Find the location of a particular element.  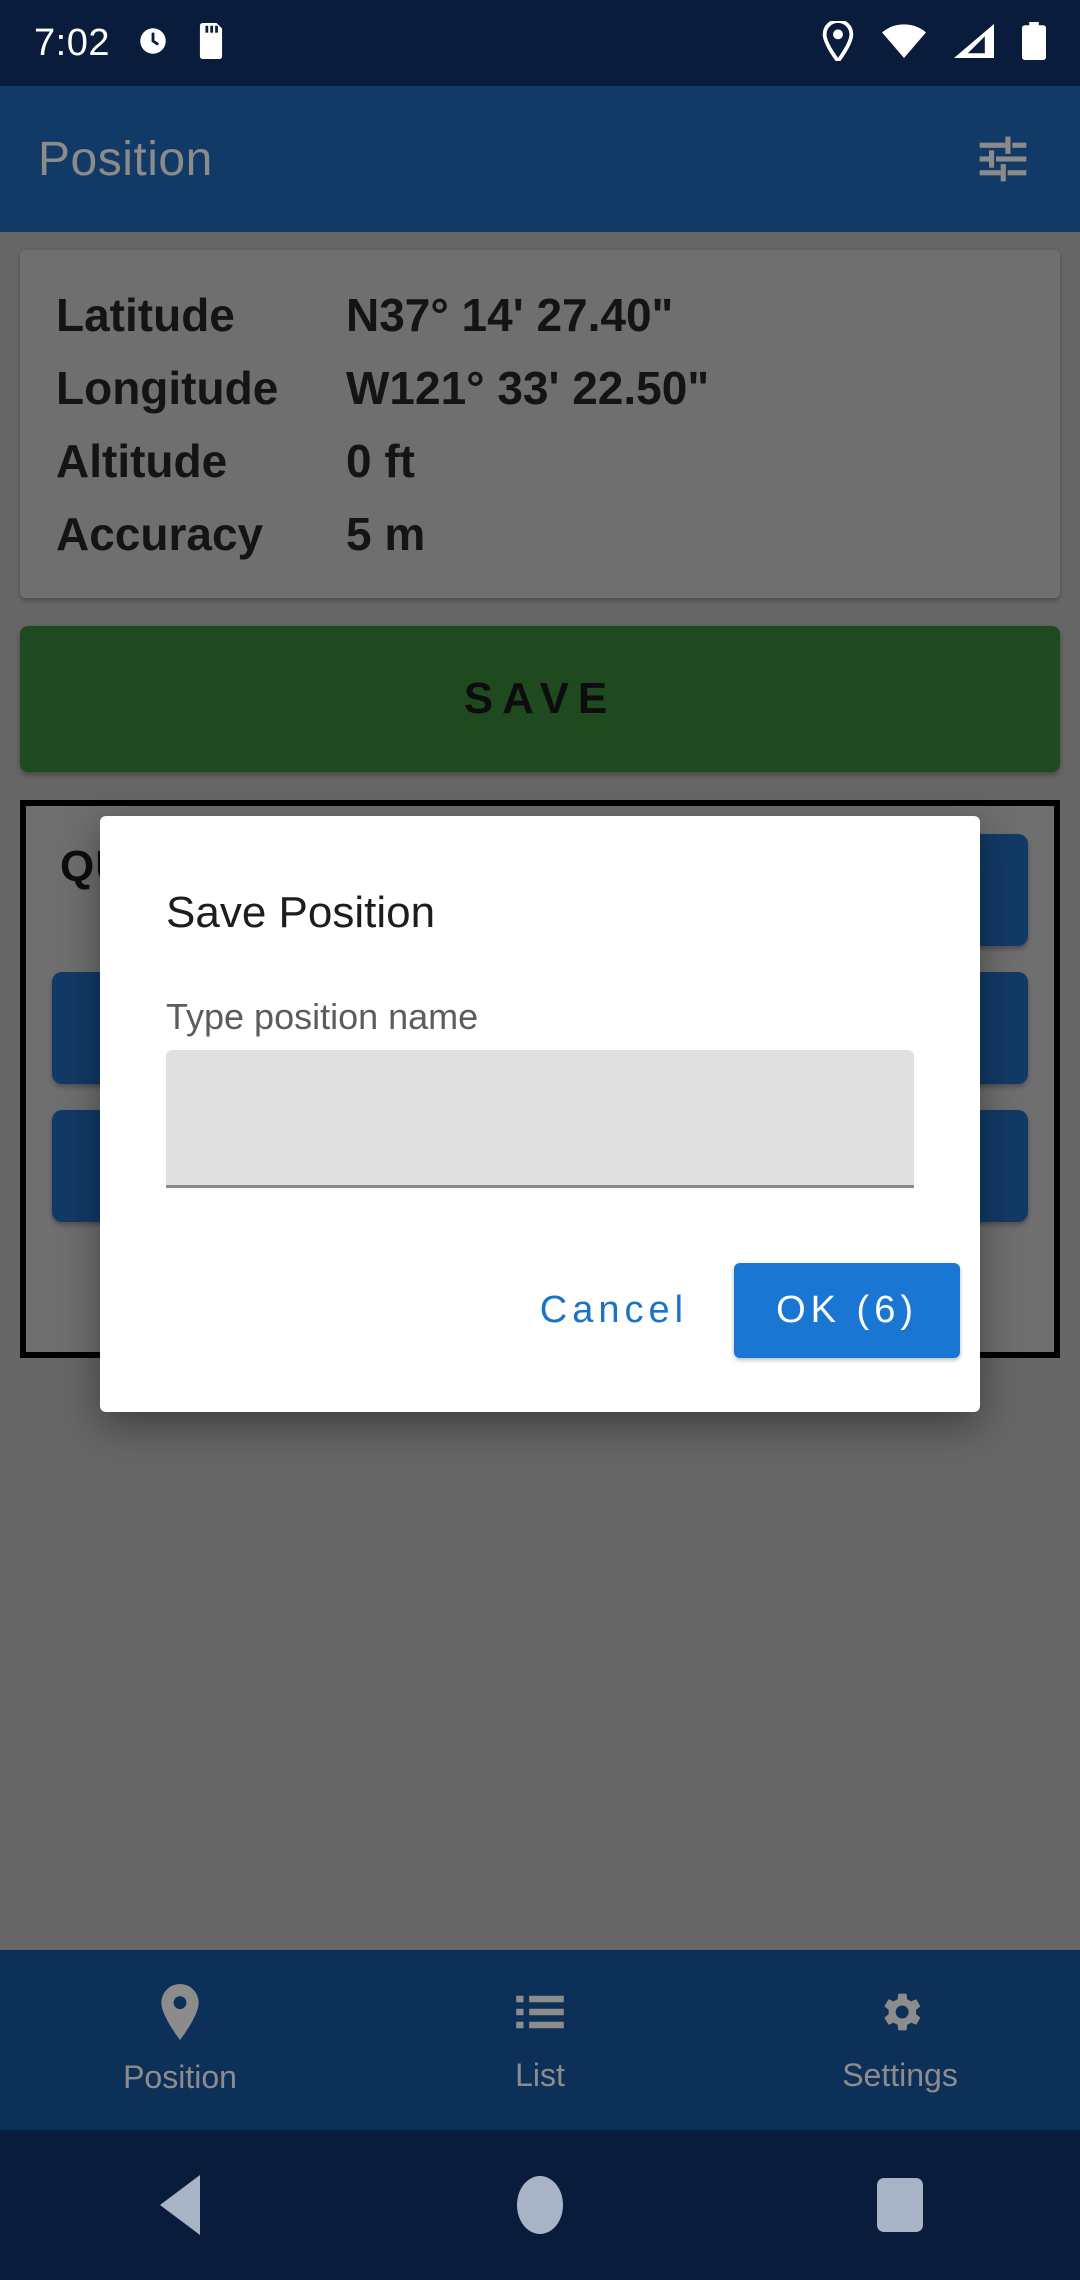

android-navigation-bar is located at coordinates (540, 2205).